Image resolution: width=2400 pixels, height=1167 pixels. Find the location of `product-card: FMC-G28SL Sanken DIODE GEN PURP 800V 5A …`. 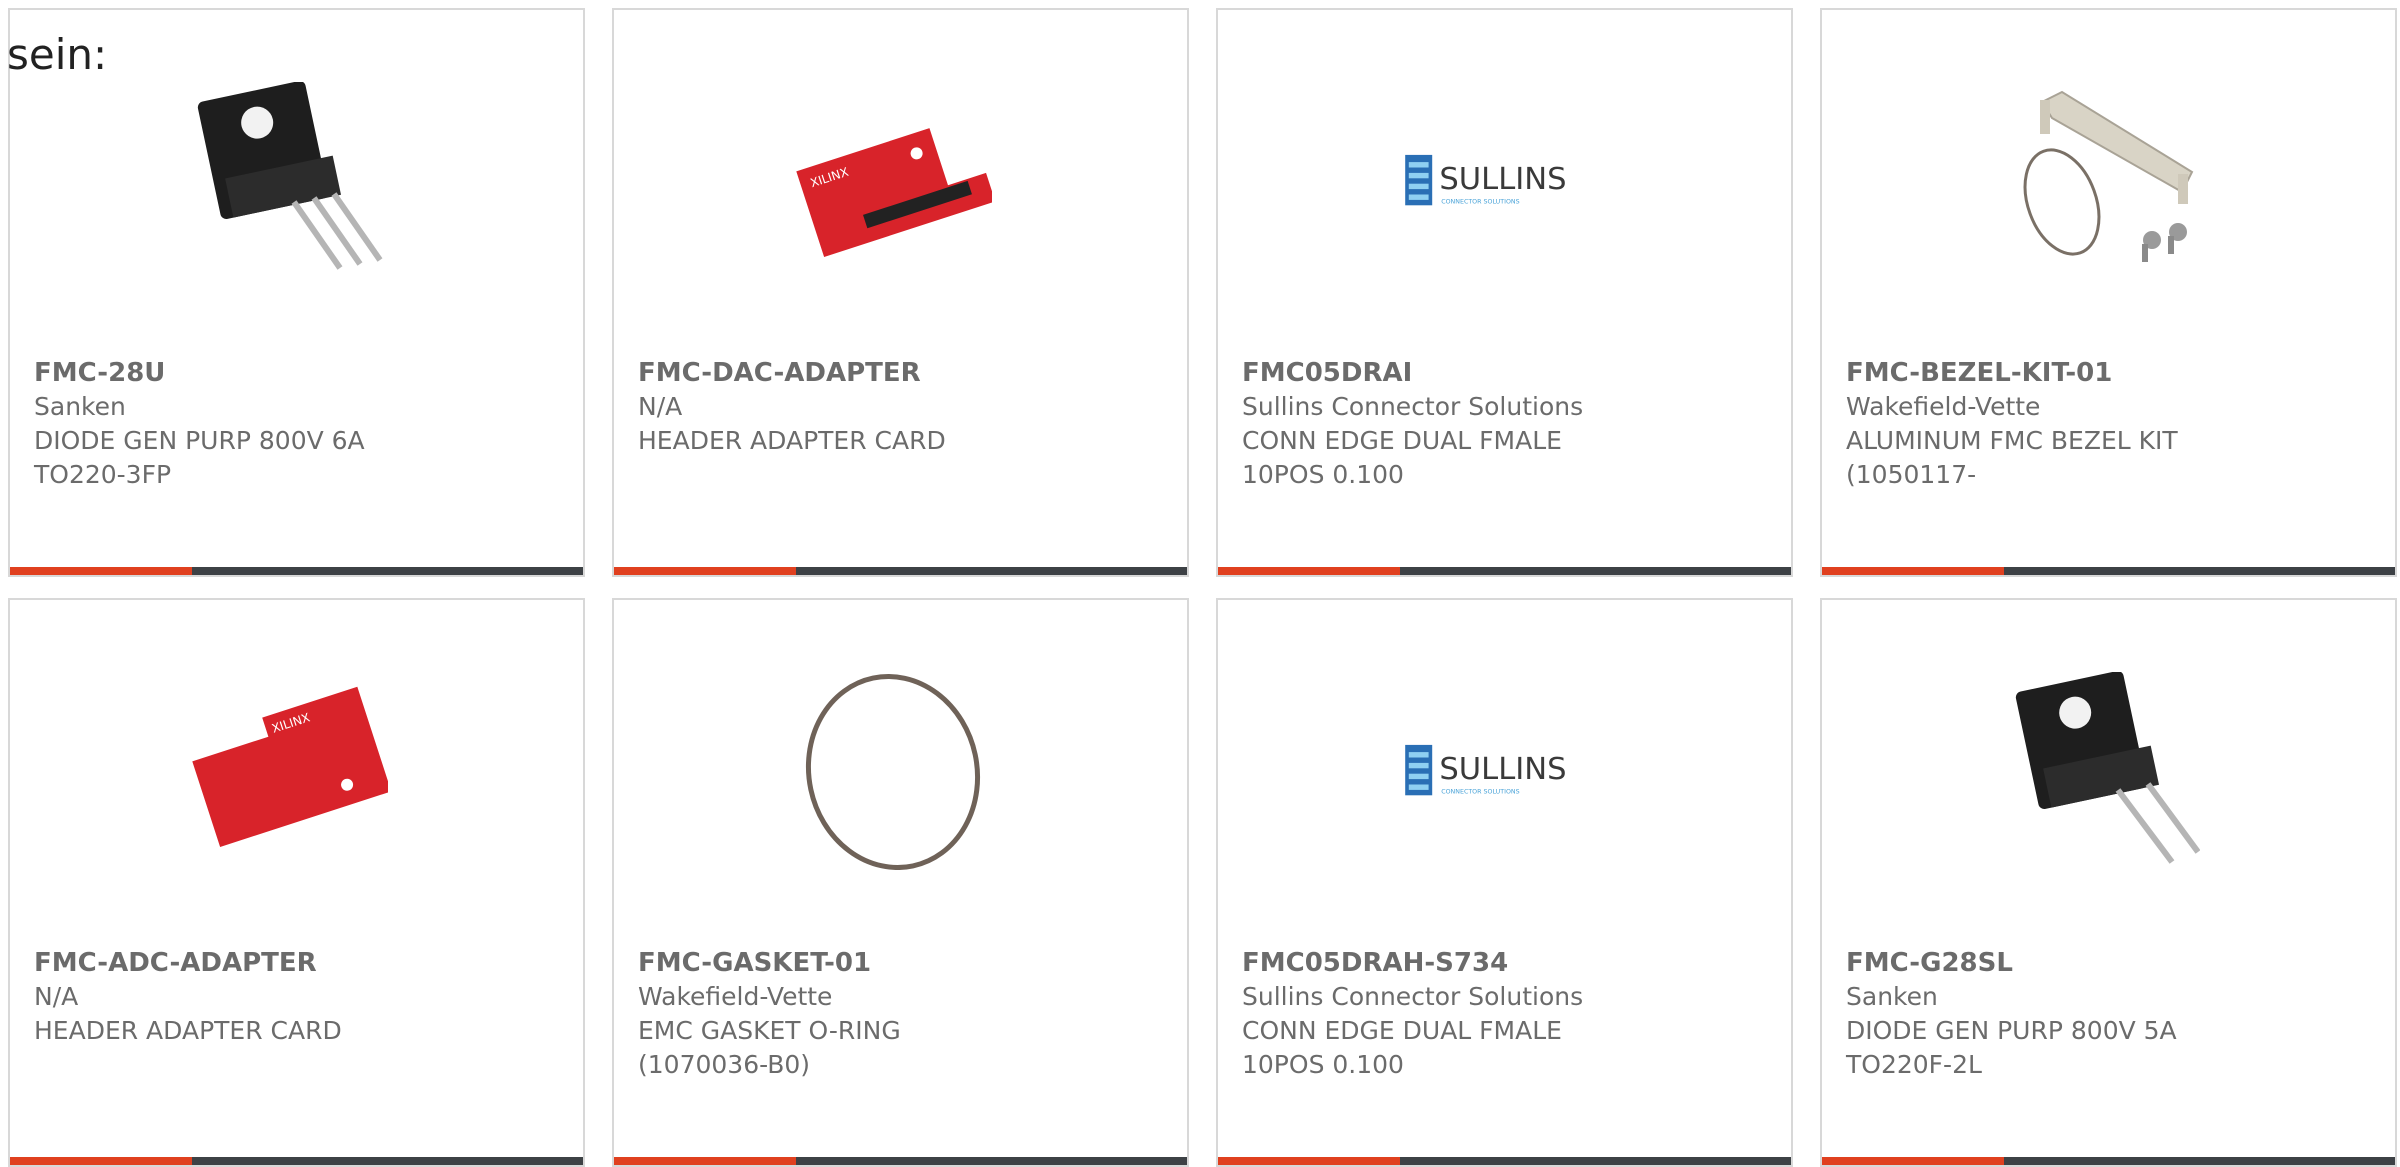

product-card: FMC-G28SL Sanken DIODE GEN PURP 800V 5A … is located at coordinates (2108, 882).